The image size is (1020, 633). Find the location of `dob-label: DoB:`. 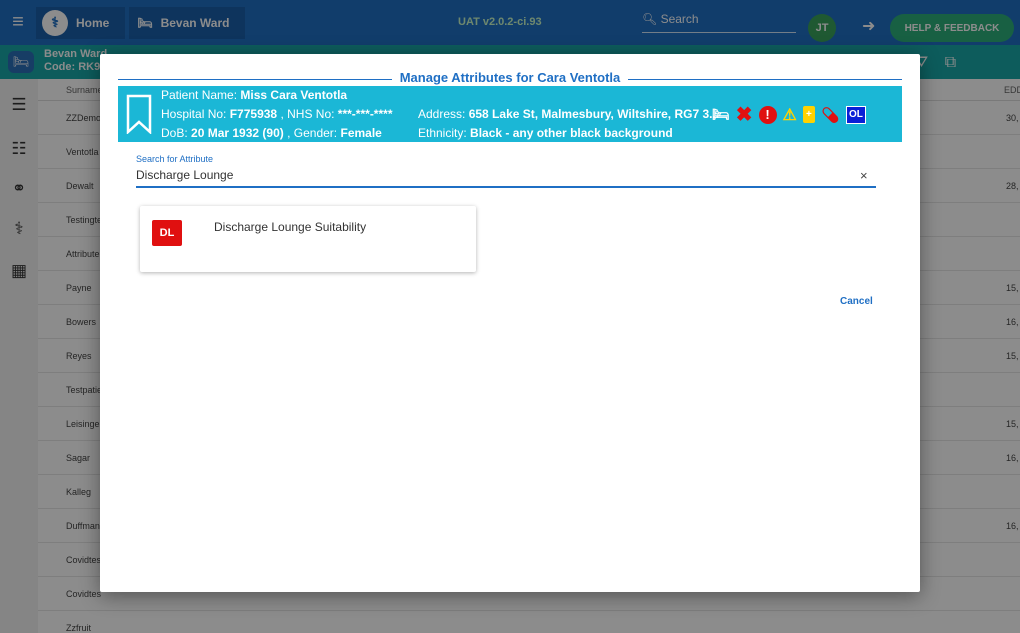

dob-label: DoB: is located at coordinates (174, 133).